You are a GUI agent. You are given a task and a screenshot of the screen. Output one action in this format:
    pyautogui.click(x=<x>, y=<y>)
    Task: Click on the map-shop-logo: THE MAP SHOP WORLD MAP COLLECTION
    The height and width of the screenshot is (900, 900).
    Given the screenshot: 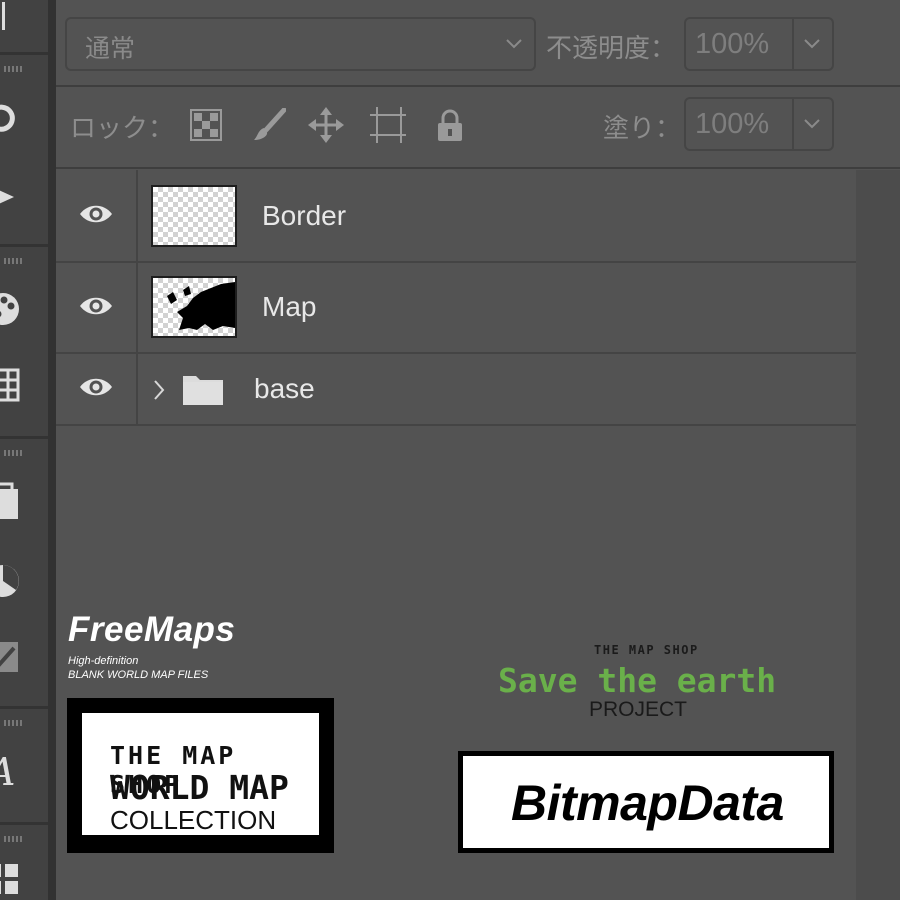 What is the action you would take?
    pyautogui.click(x=200, y=775)
    